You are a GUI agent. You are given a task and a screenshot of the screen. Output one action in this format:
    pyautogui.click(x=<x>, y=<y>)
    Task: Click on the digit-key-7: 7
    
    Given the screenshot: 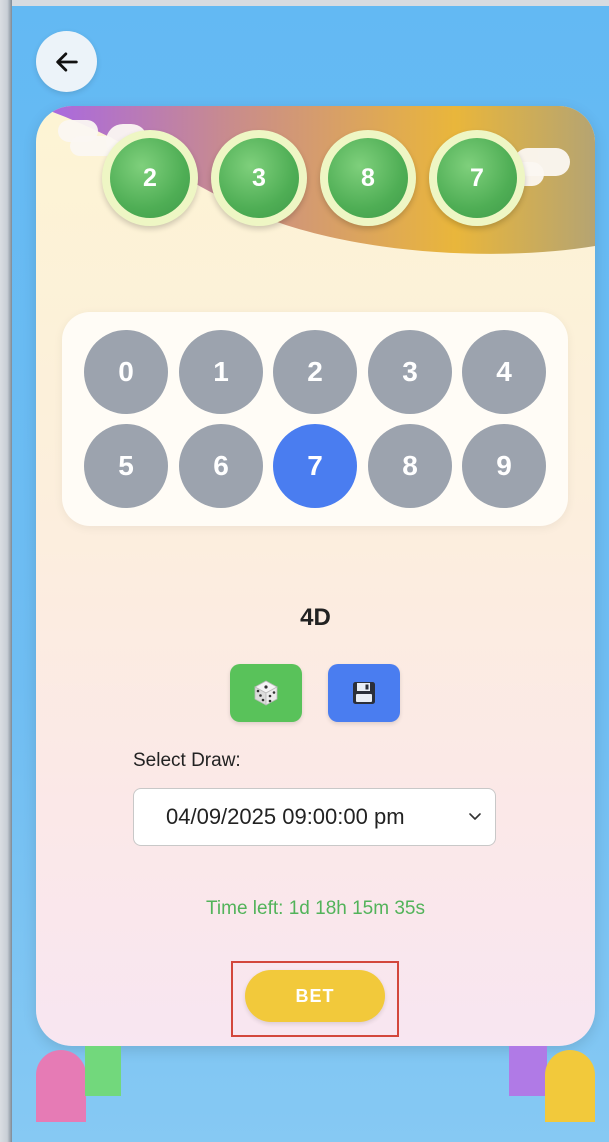 What is the action you would take?
    pyautogui.click(x=315, y=466)
    